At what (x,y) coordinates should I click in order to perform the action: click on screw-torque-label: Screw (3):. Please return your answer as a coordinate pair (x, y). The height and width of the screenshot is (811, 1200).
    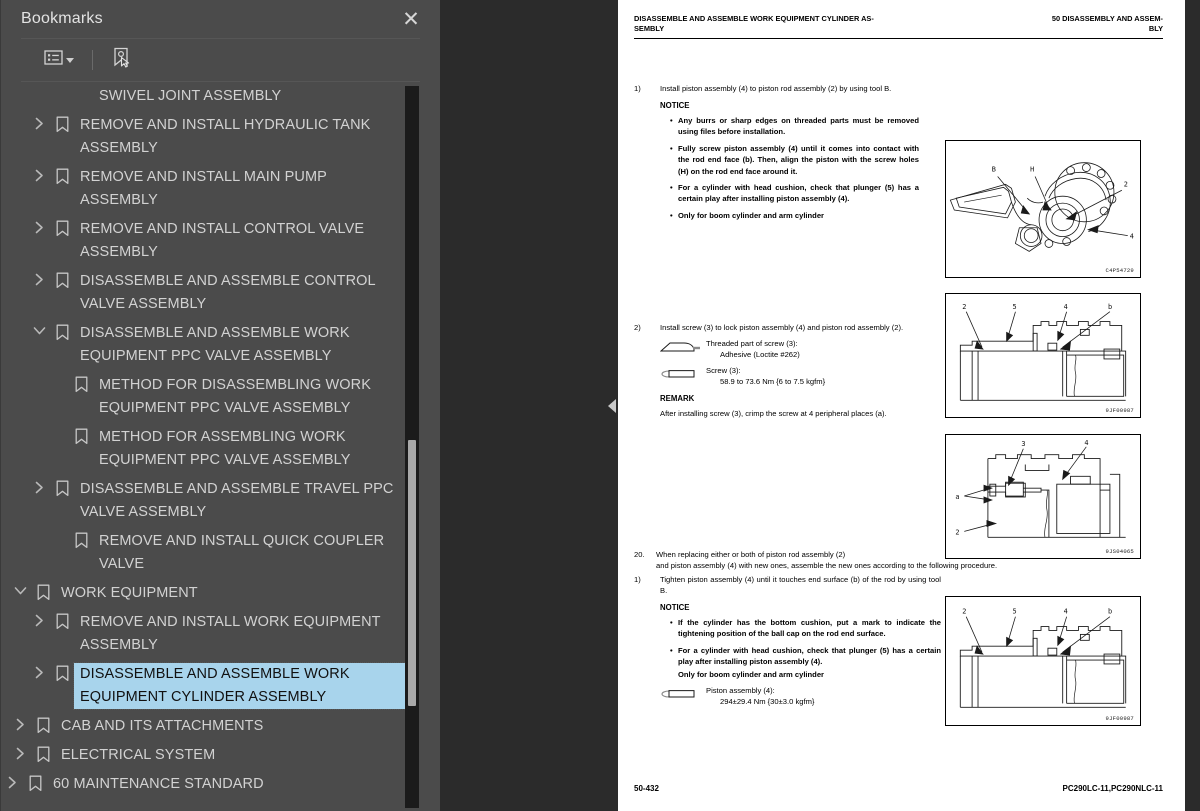
    Looking at the image, I should click on (723, 371).